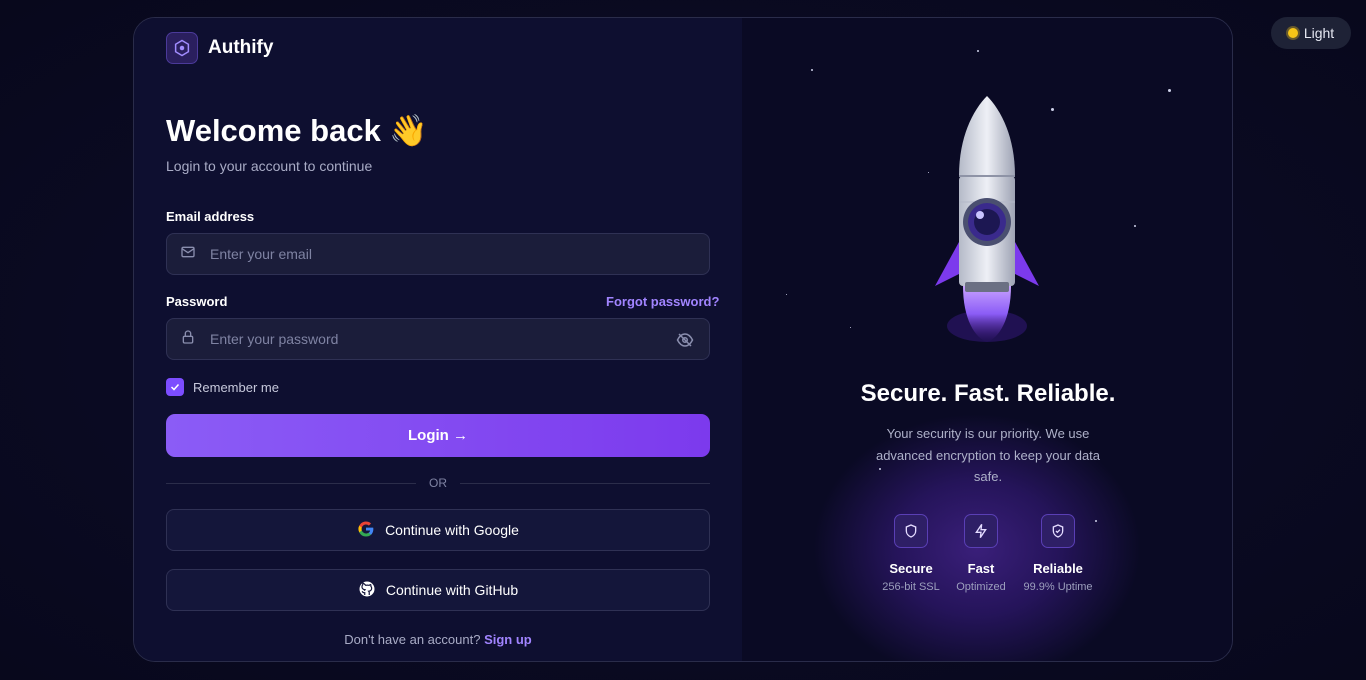 The image size is (1366, 680). Describe the element at coordinates (1058, 587) in the screenshot. I see `feature-subtitle: 99.9% Uptime` at that location.